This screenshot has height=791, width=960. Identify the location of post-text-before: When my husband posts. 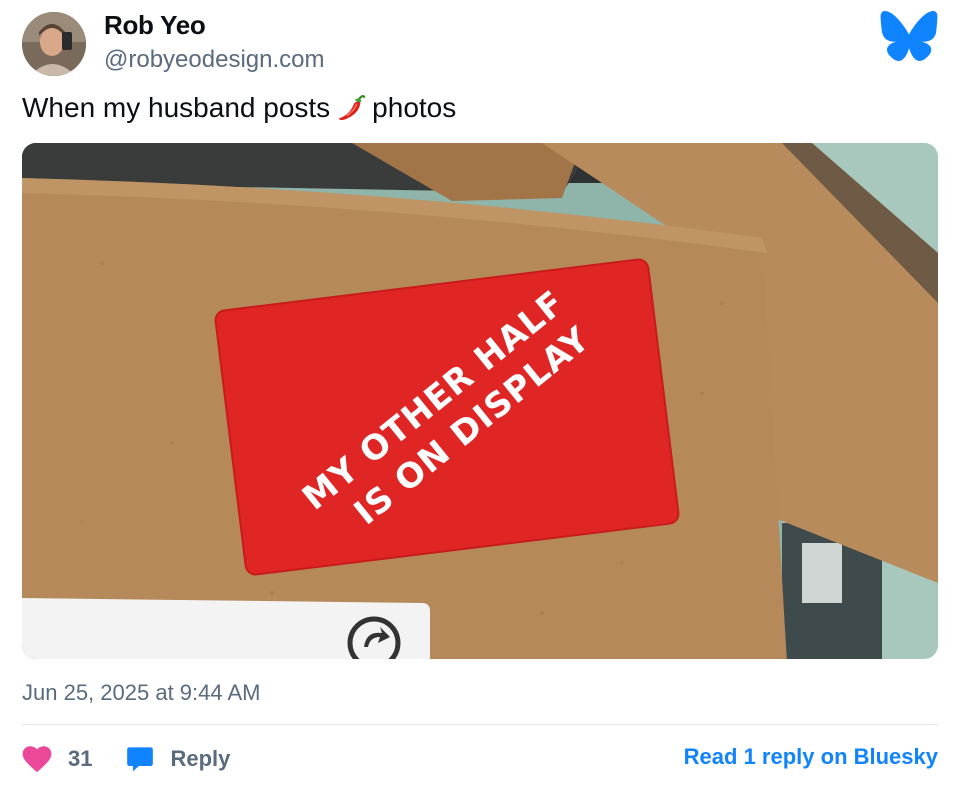
(176, 107).